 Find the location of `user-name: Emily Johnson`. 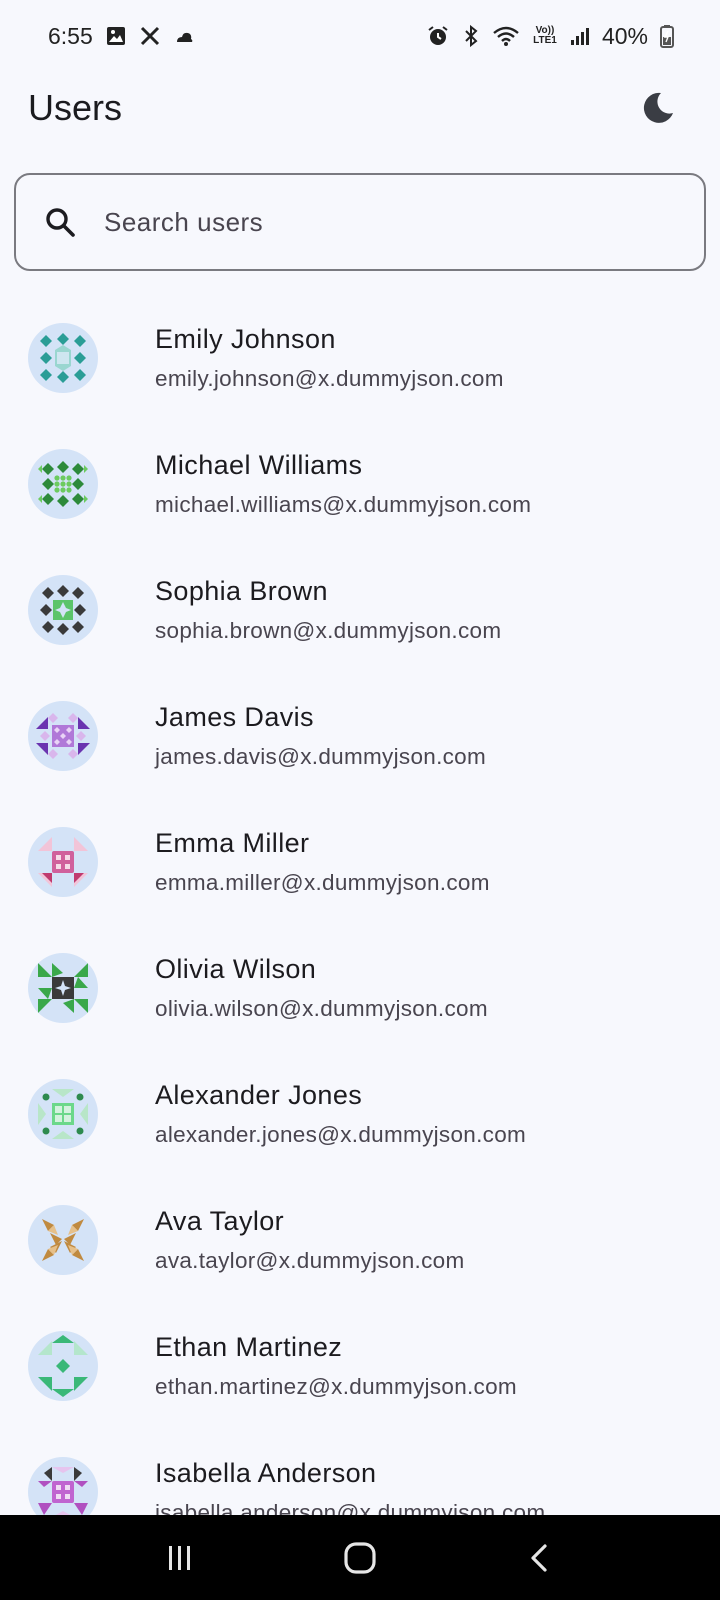

user-name: Emily Johnson is located at coordinates (245, 339).